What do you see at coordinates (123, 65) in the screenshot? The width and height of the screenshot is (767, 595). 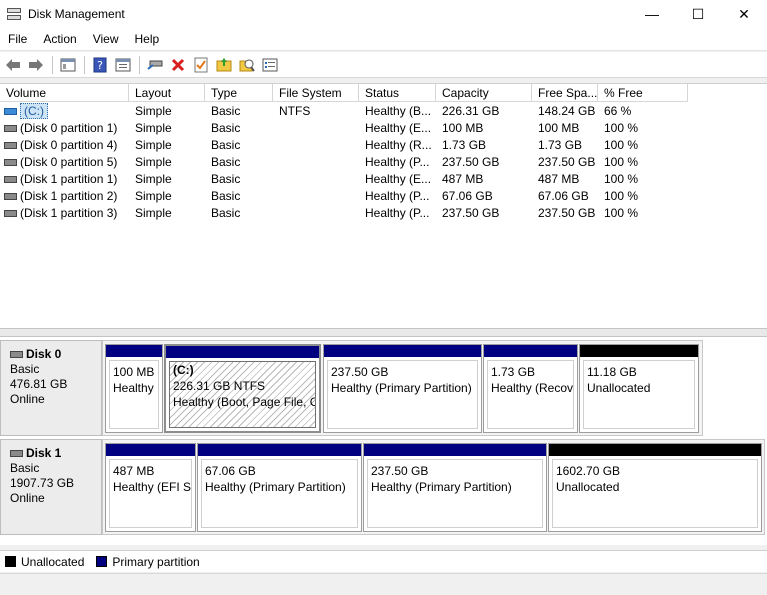 I see `properties-icon` at bounding box center [123, 65].